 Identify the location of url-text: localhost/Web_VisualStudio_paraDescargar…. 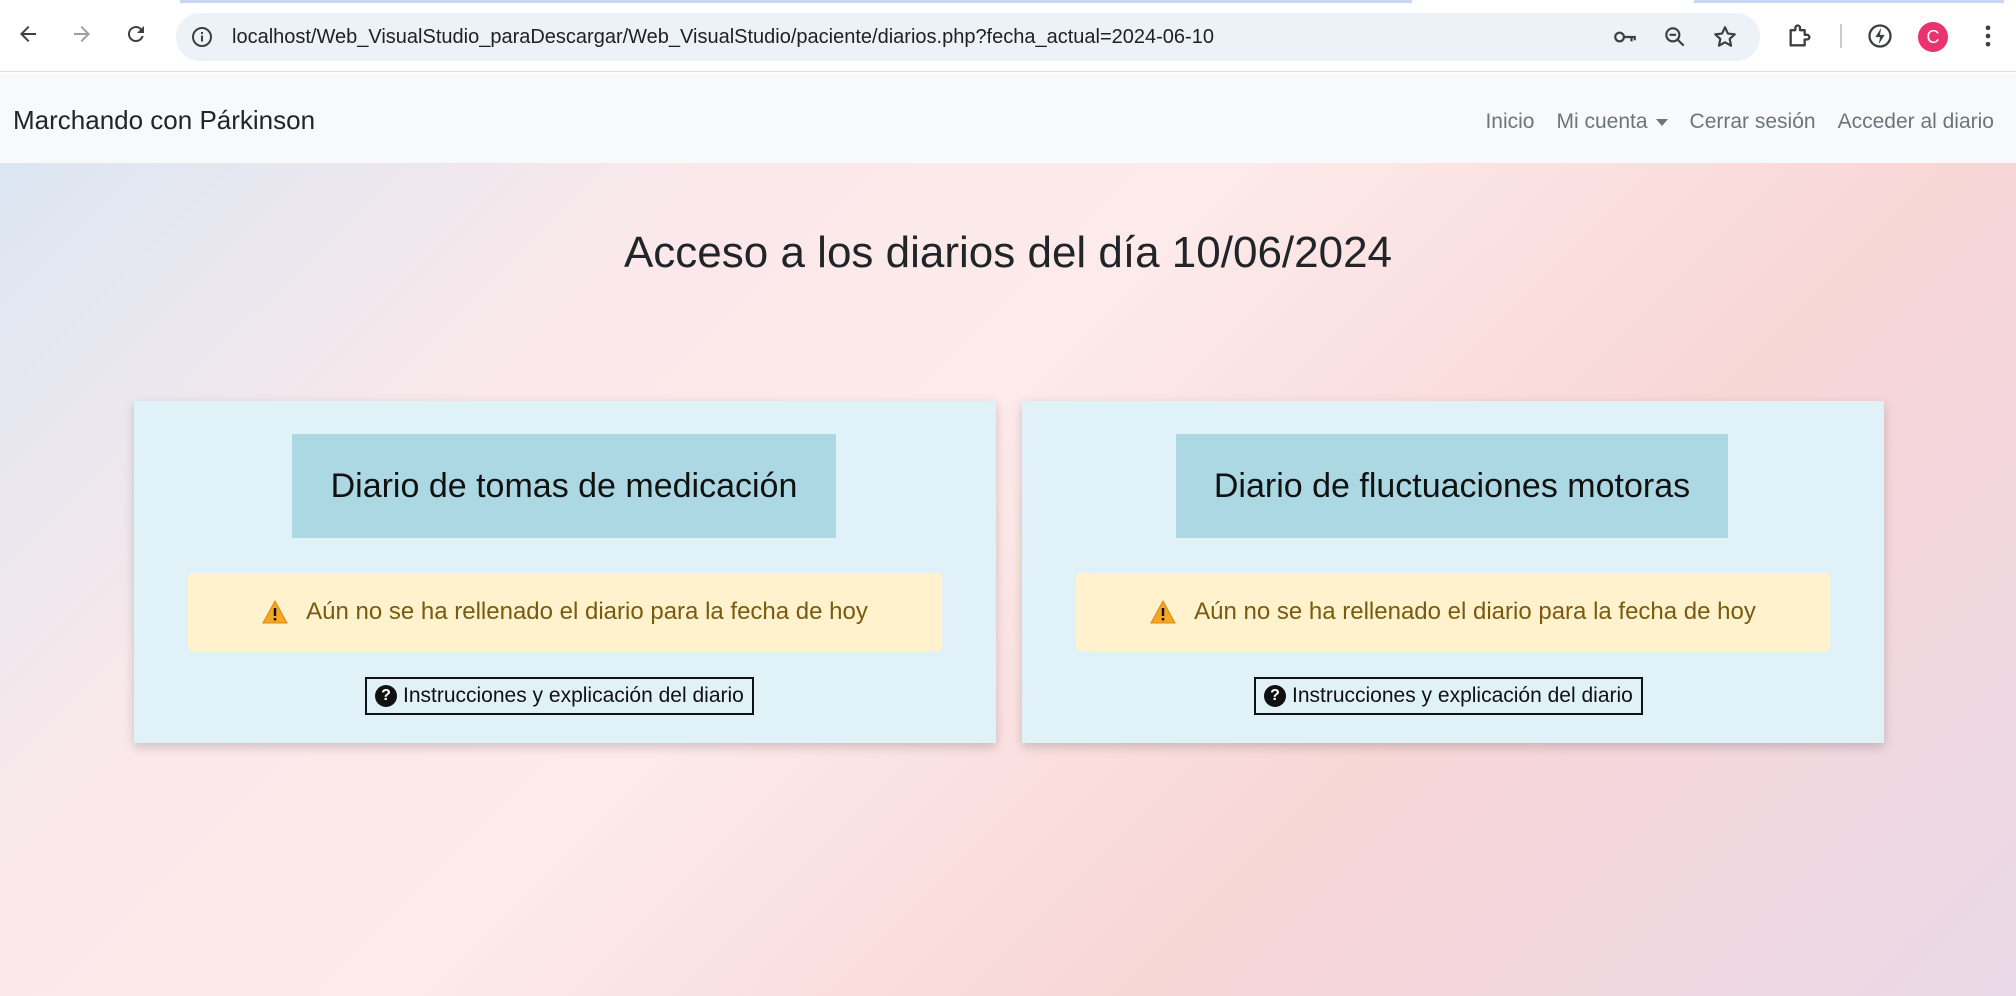
(723, 37).